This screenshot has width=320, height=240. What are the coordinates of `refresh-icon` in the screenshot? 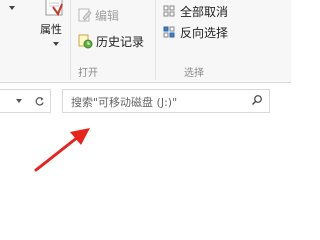 It's located at (39, 101).